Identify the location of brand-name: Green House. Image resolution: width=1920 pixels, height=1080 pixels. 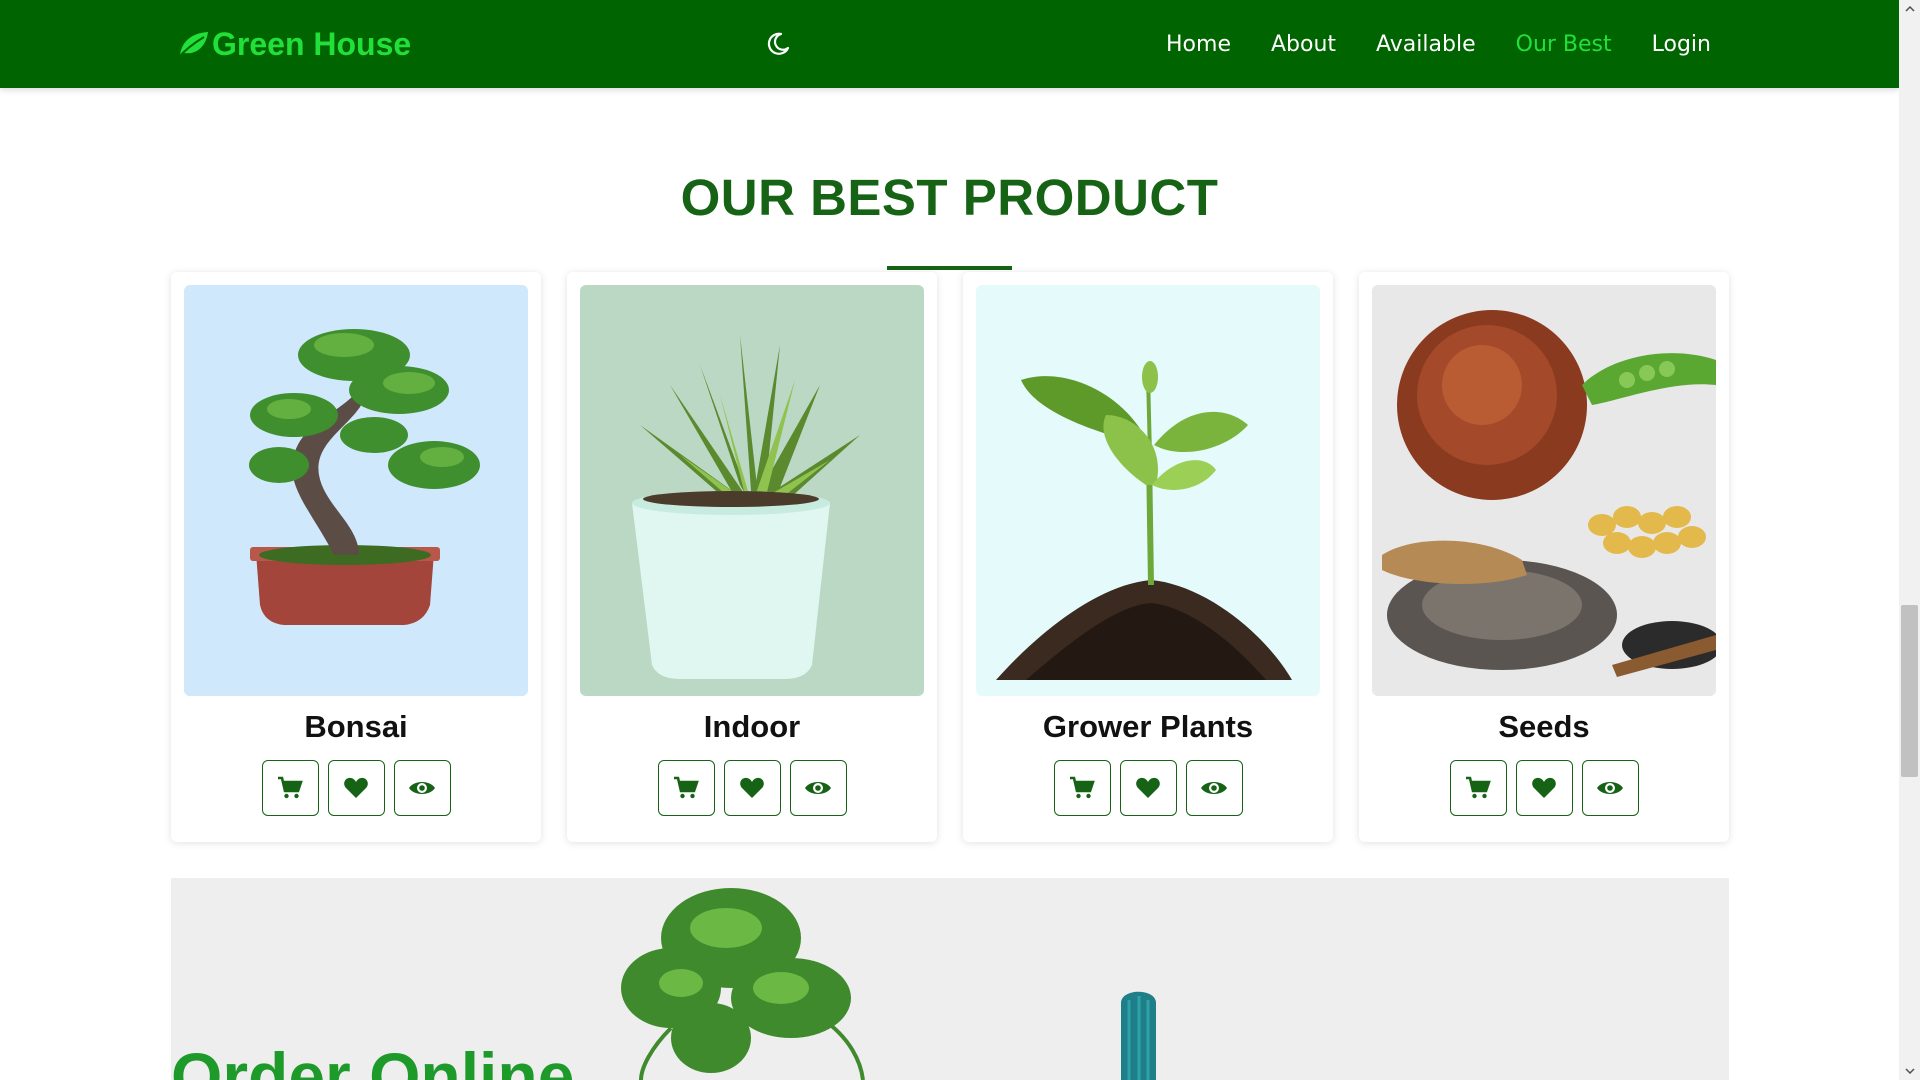
(312, 43).